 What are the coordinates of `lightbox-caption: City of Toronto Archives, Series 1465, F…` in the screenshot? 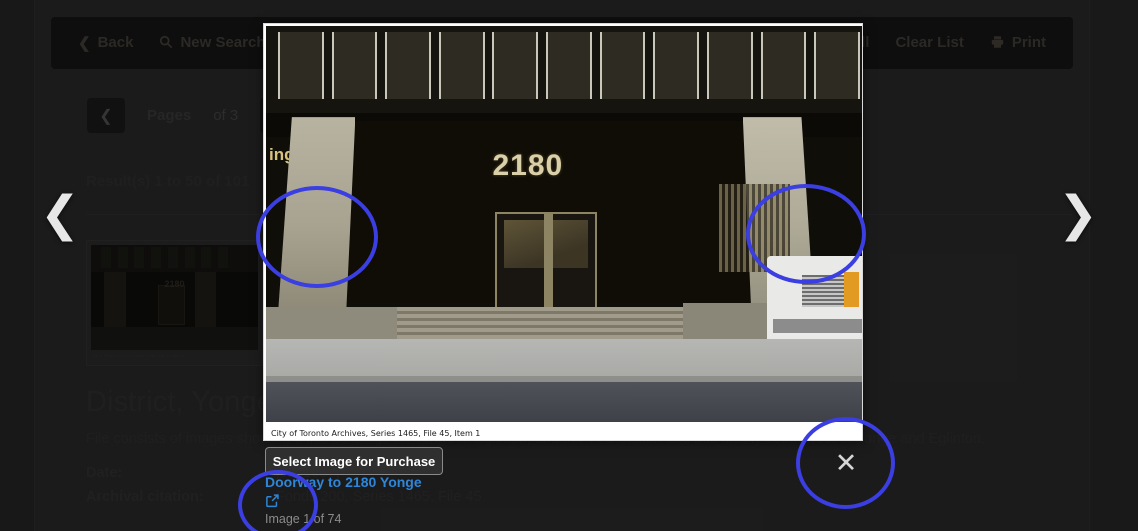 It's located at (376, 433).